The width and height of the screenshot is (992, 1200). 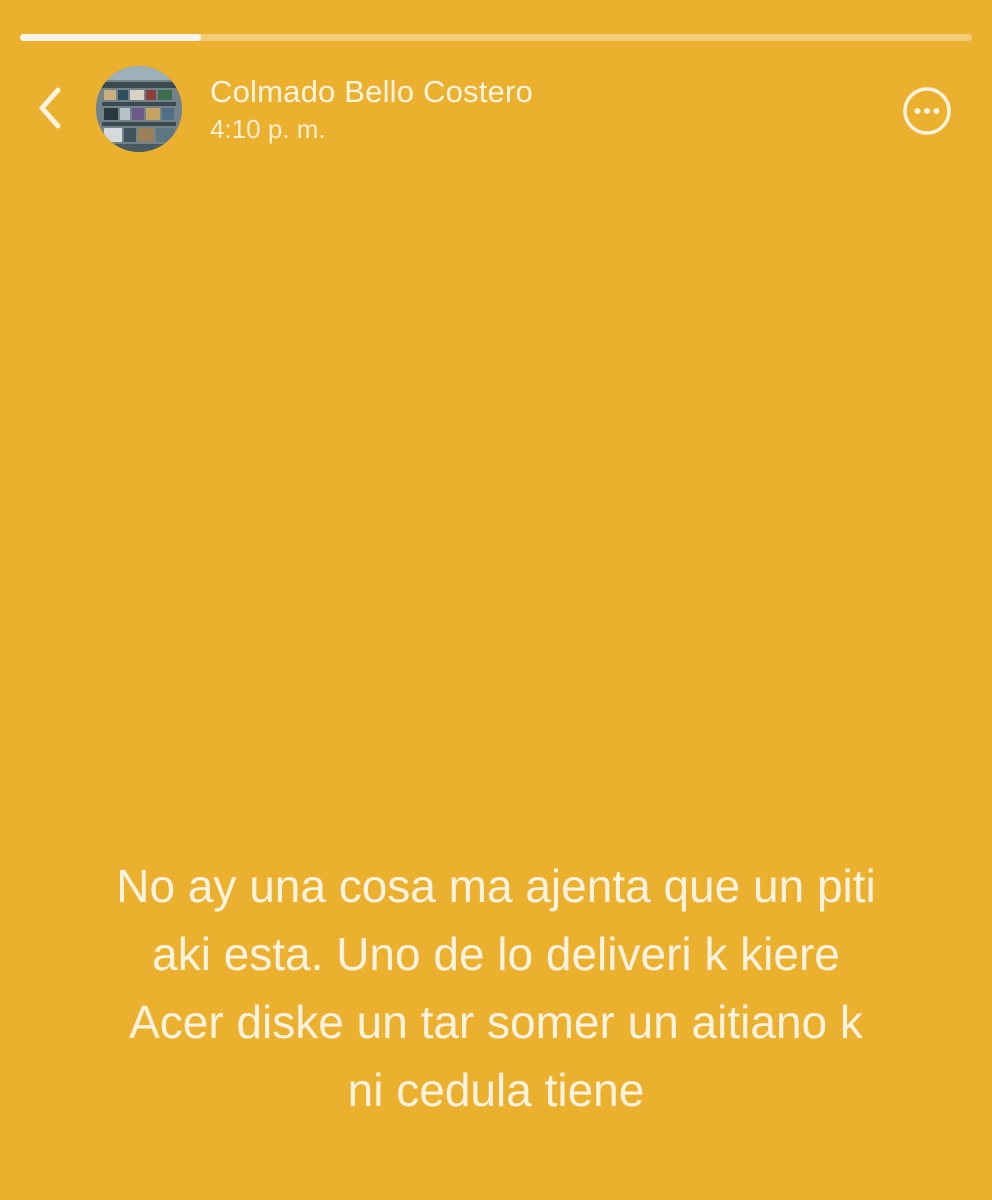 I want to click on store-photo-avatar, so click(x=139, y=109).